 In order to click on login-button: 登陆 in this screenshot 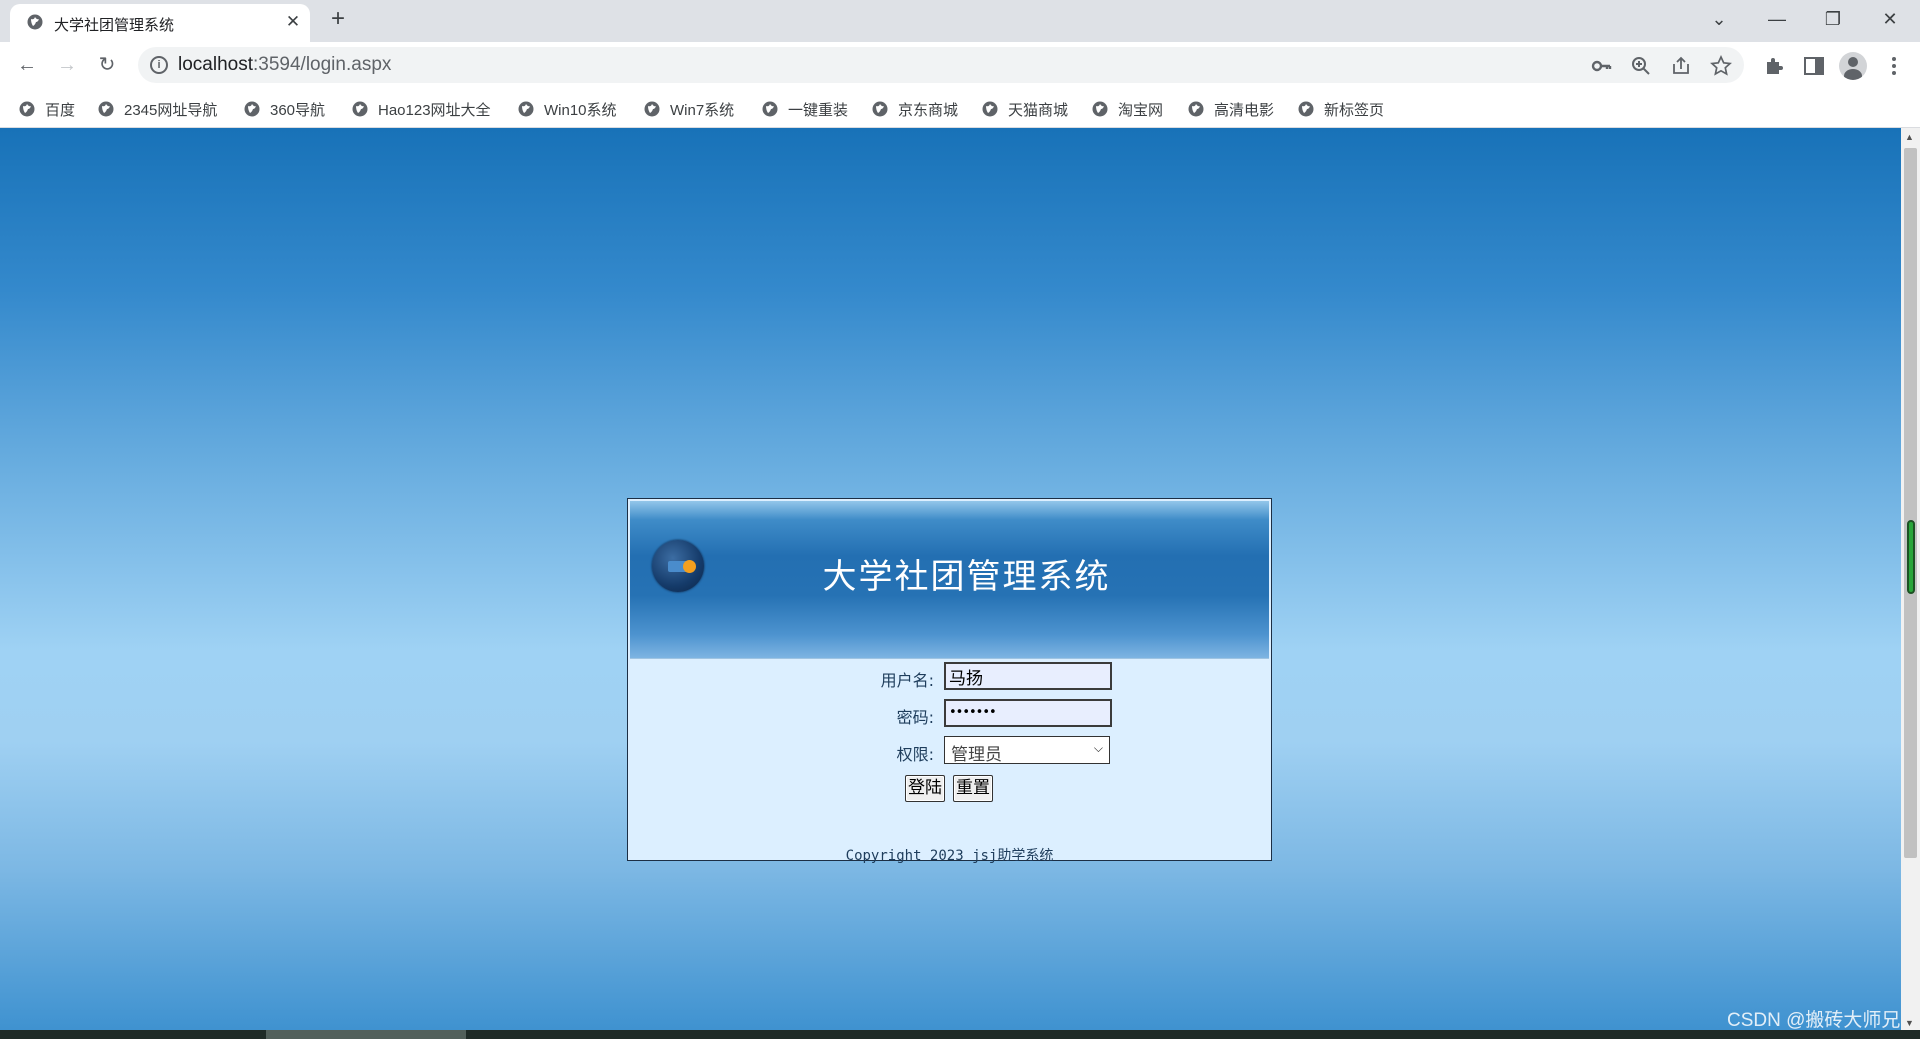, I will do `click(925, 788)`.